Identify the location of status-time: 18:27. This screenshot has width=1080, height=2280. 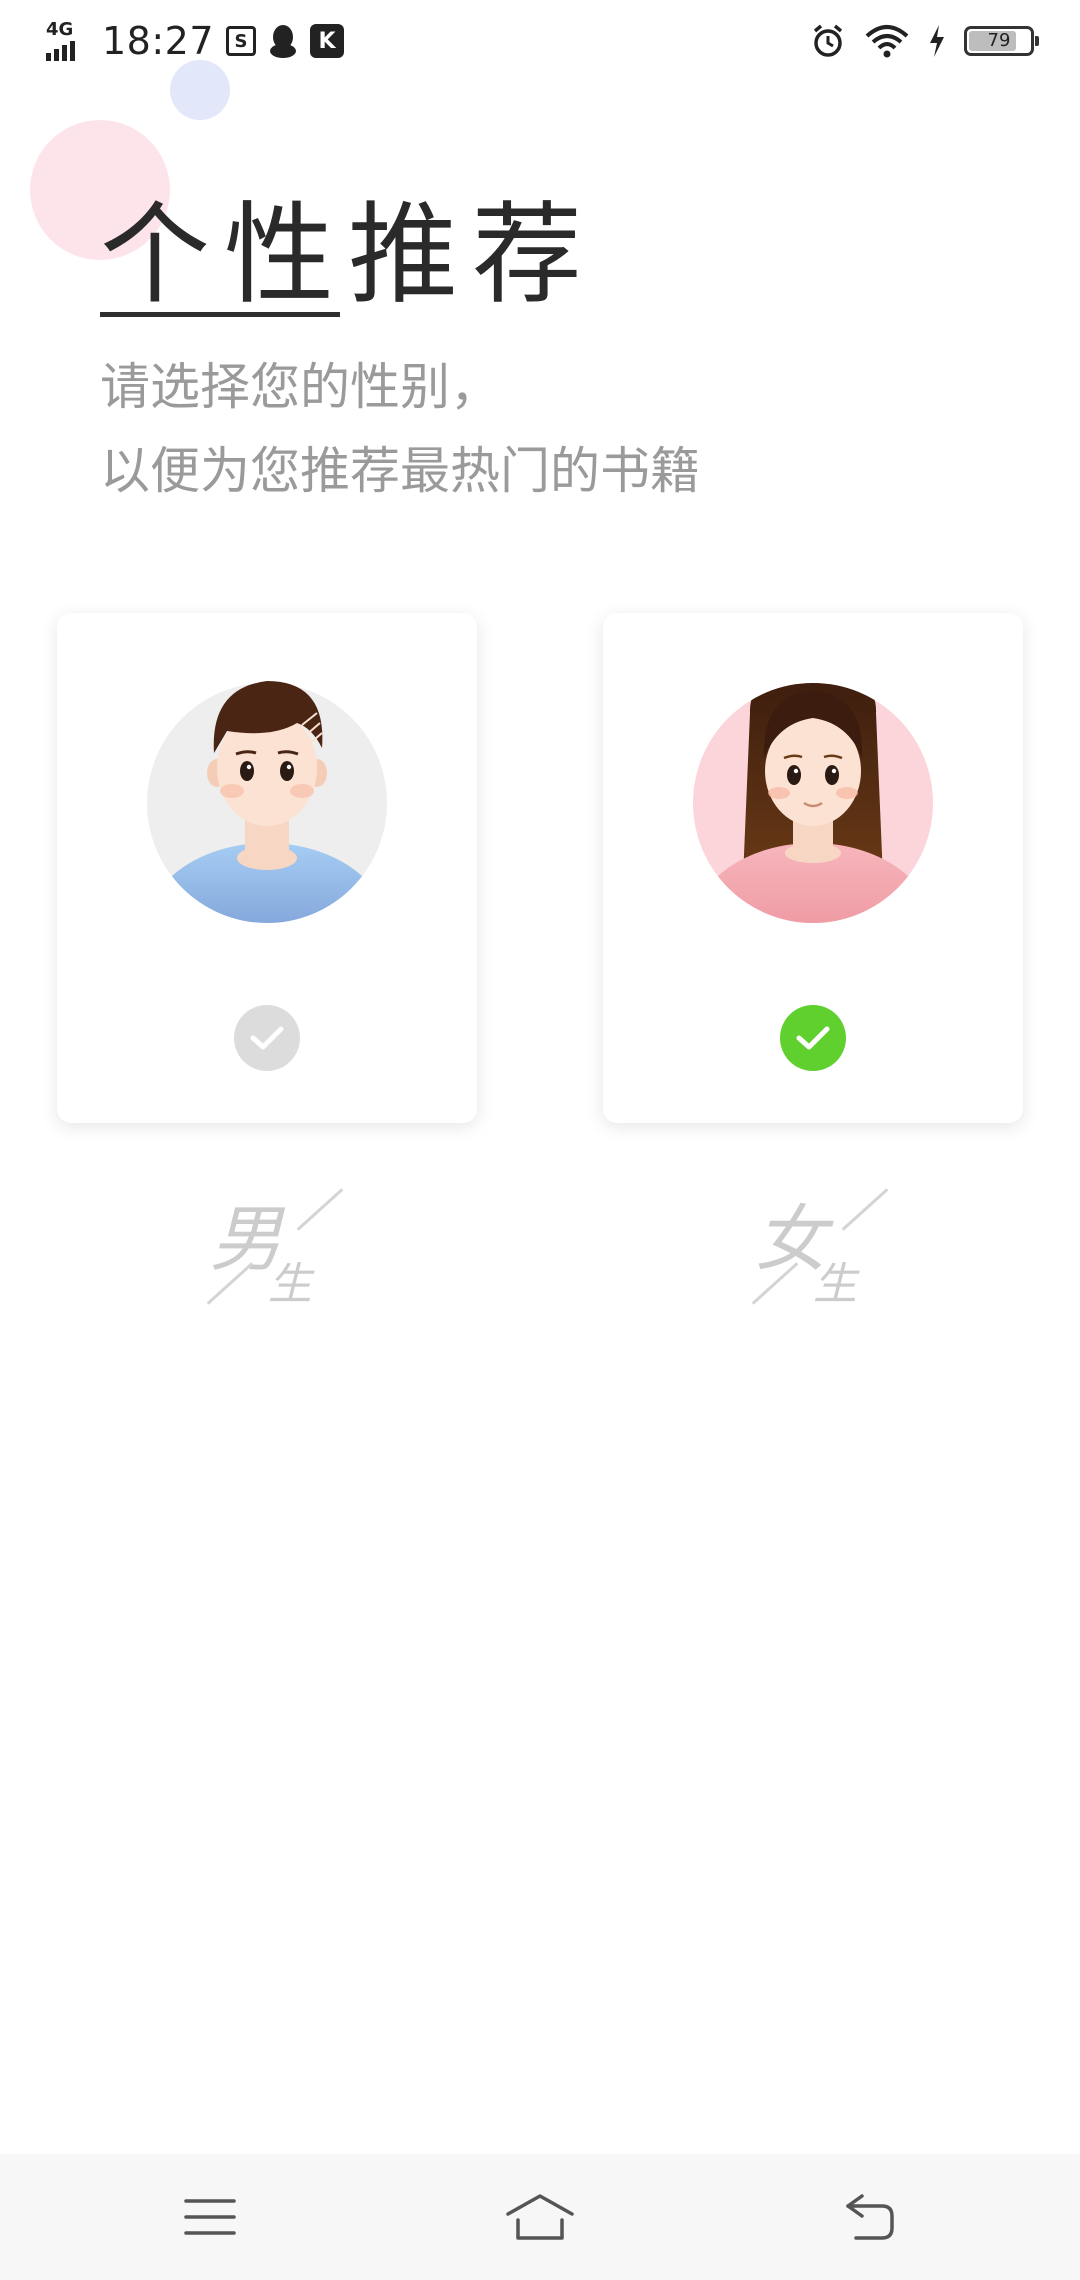
(158, 41).